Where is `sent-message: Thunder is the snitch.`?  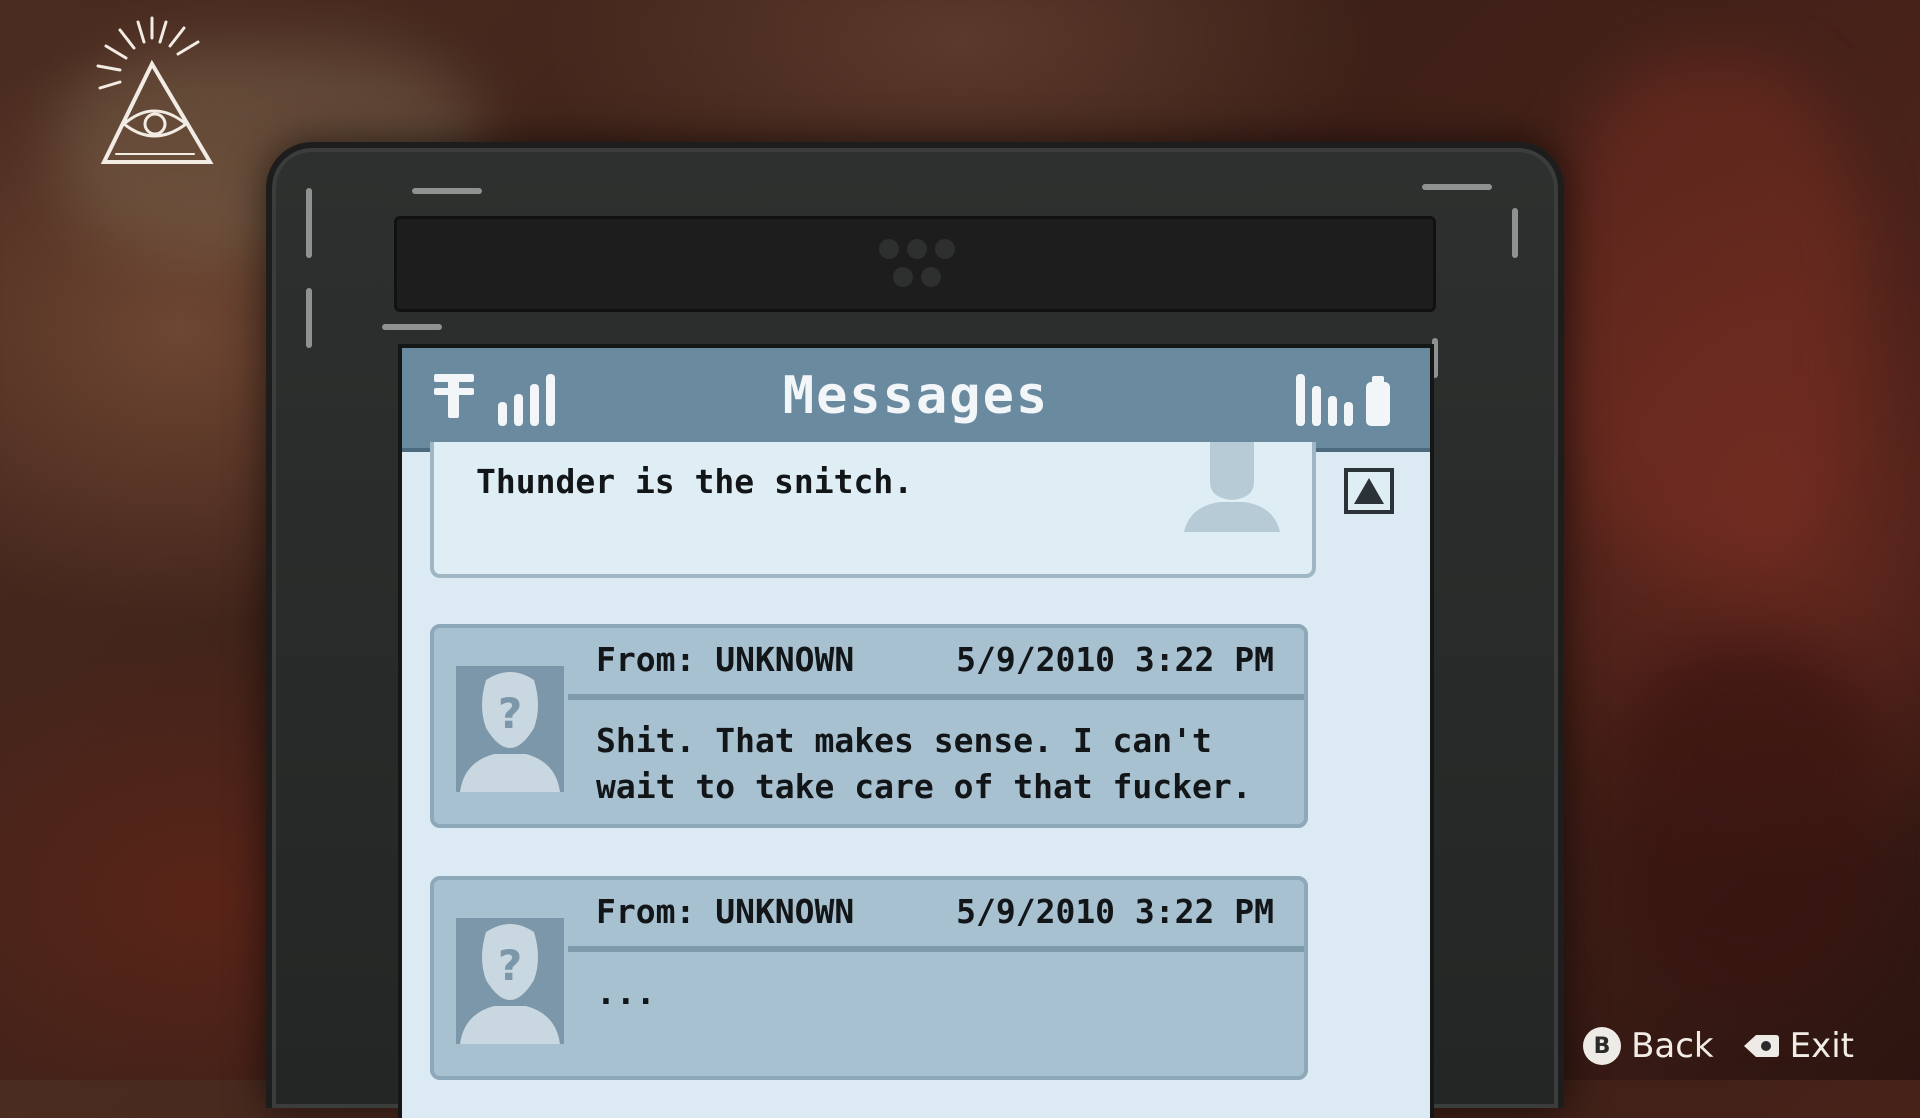 sent-message: Thunder is the snitch. is located at coordinates (873, 510).